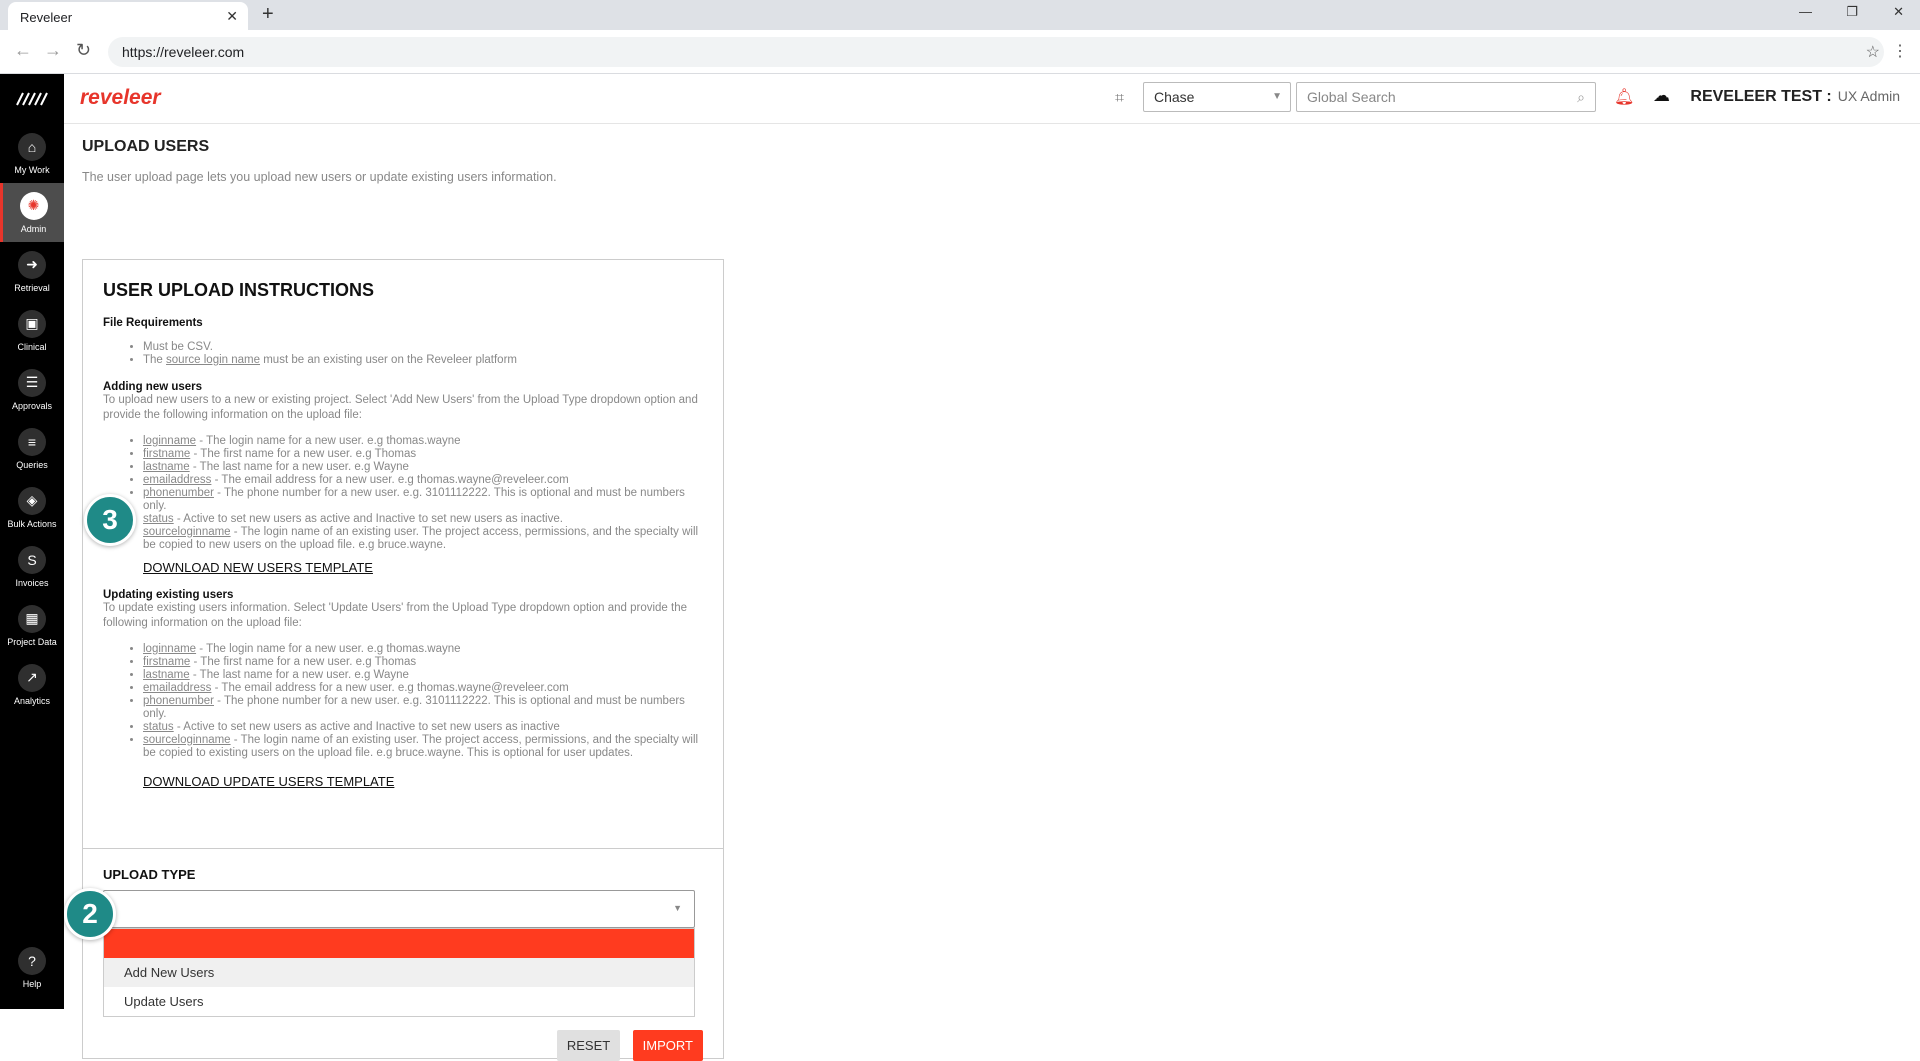 The image size is (1920, 1061). Describe the element at coordinates (46, 17) in the screenshot. I see `browser-tab-title: Reveleer` at that location.